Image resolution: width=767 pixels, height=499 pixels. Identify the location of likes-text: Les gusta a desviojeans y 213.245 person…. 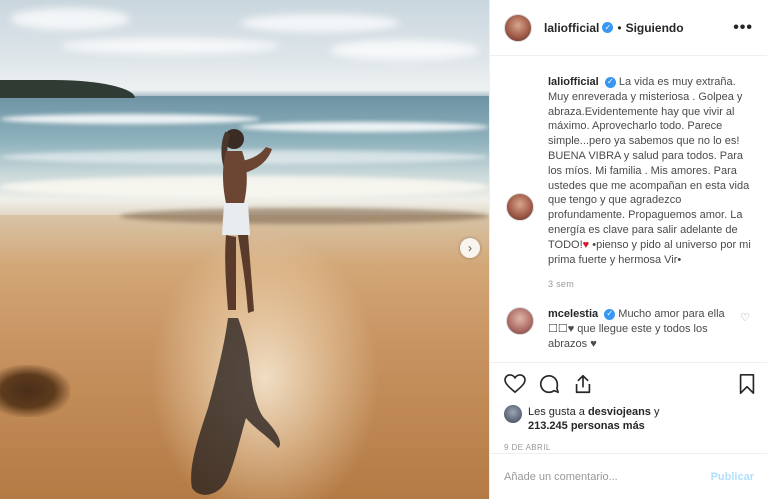
(593, 419).